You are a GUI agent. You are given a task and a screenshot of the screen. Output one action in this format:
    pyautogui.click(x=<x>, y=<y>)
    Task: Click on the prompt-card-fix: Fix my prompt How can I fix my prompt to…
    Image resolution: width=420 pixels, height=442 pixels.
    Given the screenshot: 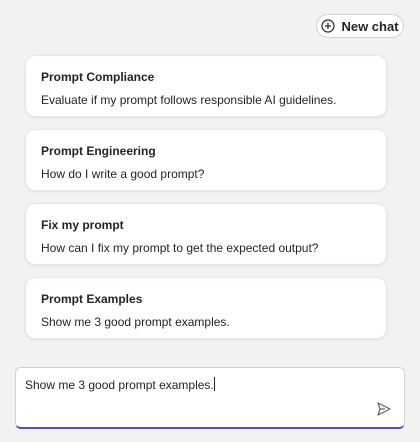 What is the action you would take?
    pyautogui.click(x=206, y=234)
    